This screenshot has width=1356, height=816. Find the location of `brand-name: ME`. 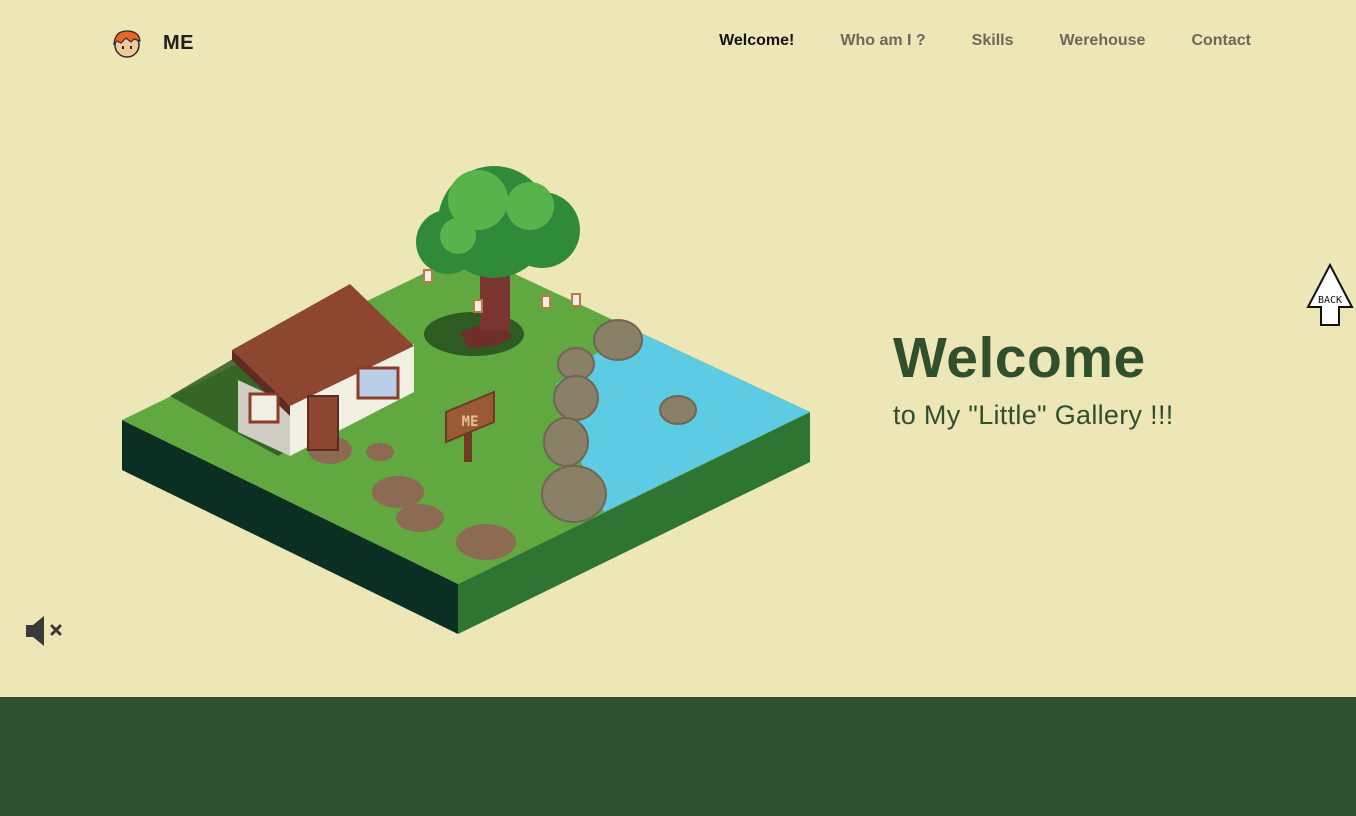

brand-name: ME is located at coordinates (178, 42).